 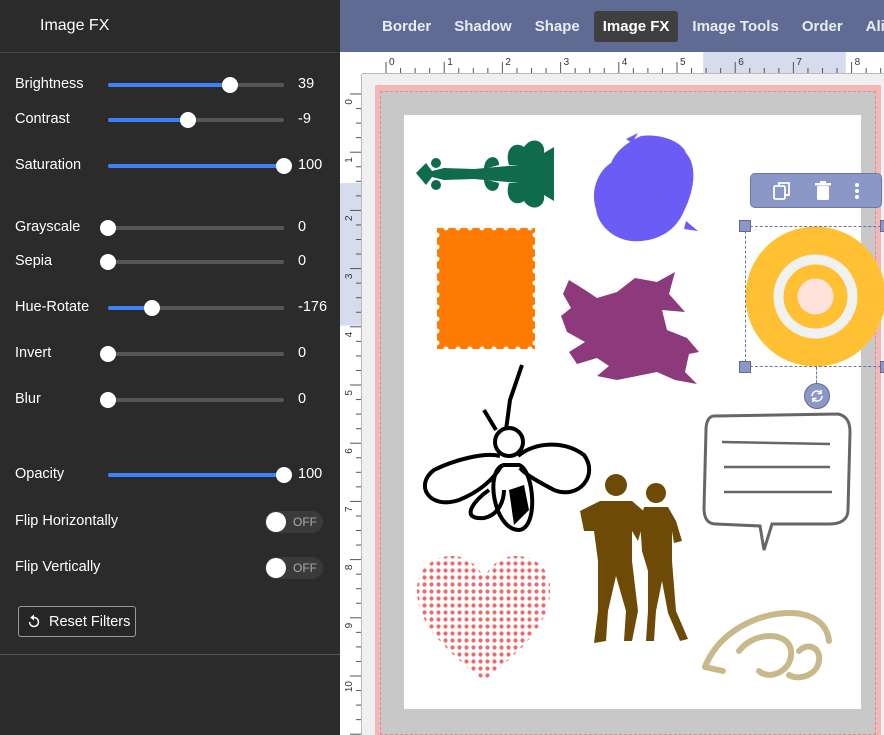 I want to click on hue-rotate-slider, so click(x=196, y=308).